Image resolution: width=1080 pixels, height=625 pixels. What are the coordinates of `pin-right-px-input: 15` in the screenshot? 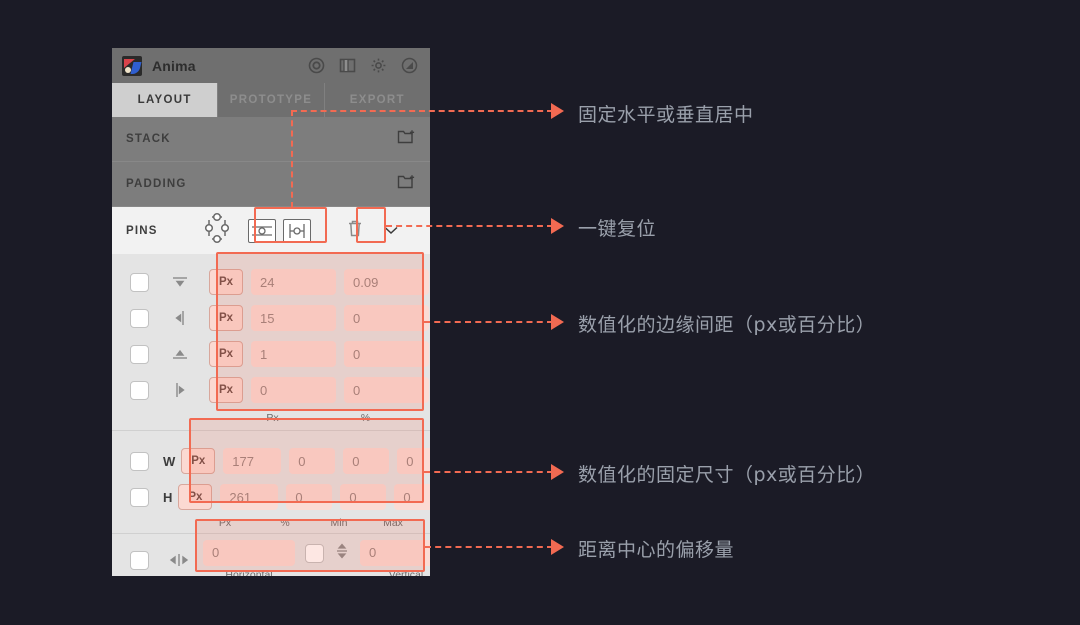 It's located at (293, 318).